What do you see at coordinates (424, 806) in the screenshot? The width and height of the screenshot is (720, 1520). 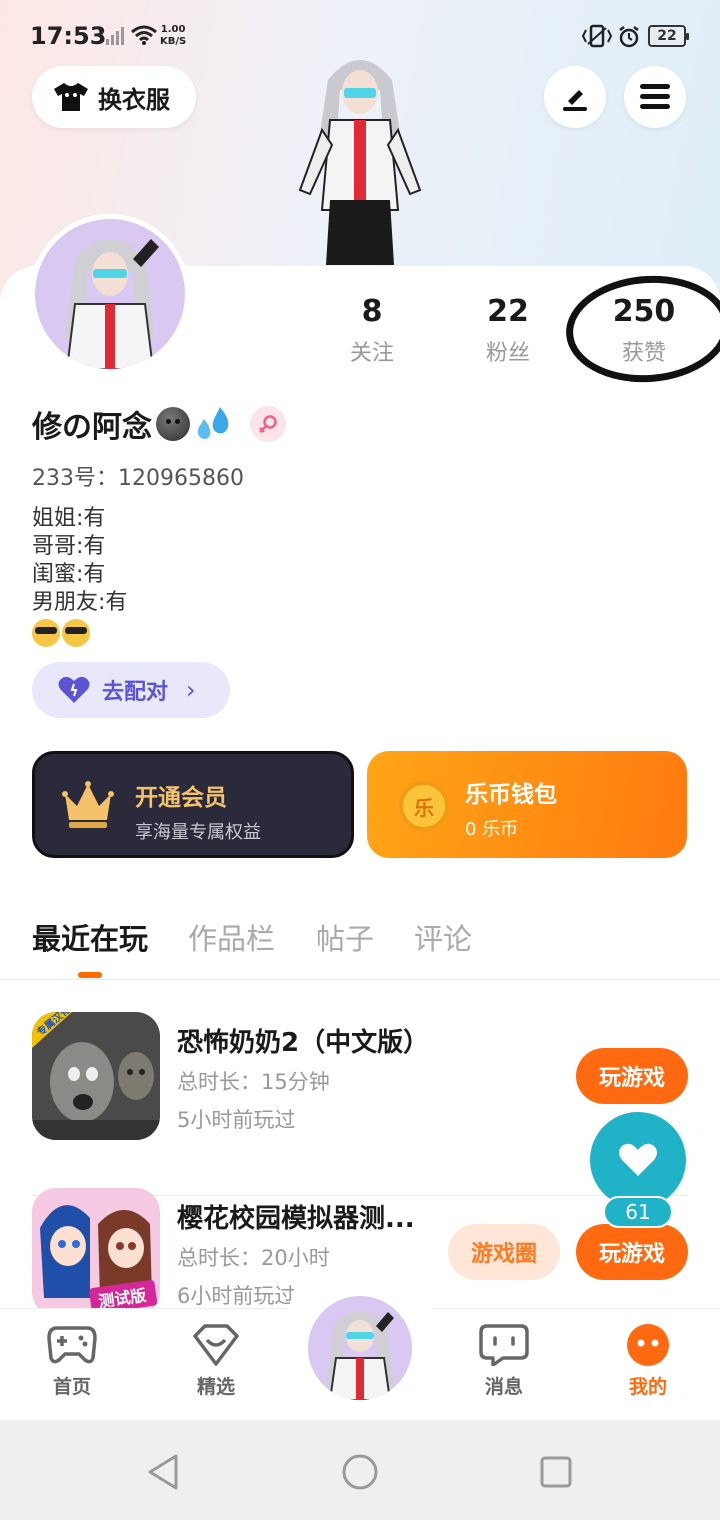 I see `coin-icon: 乐` at bounding box center [424, 806].